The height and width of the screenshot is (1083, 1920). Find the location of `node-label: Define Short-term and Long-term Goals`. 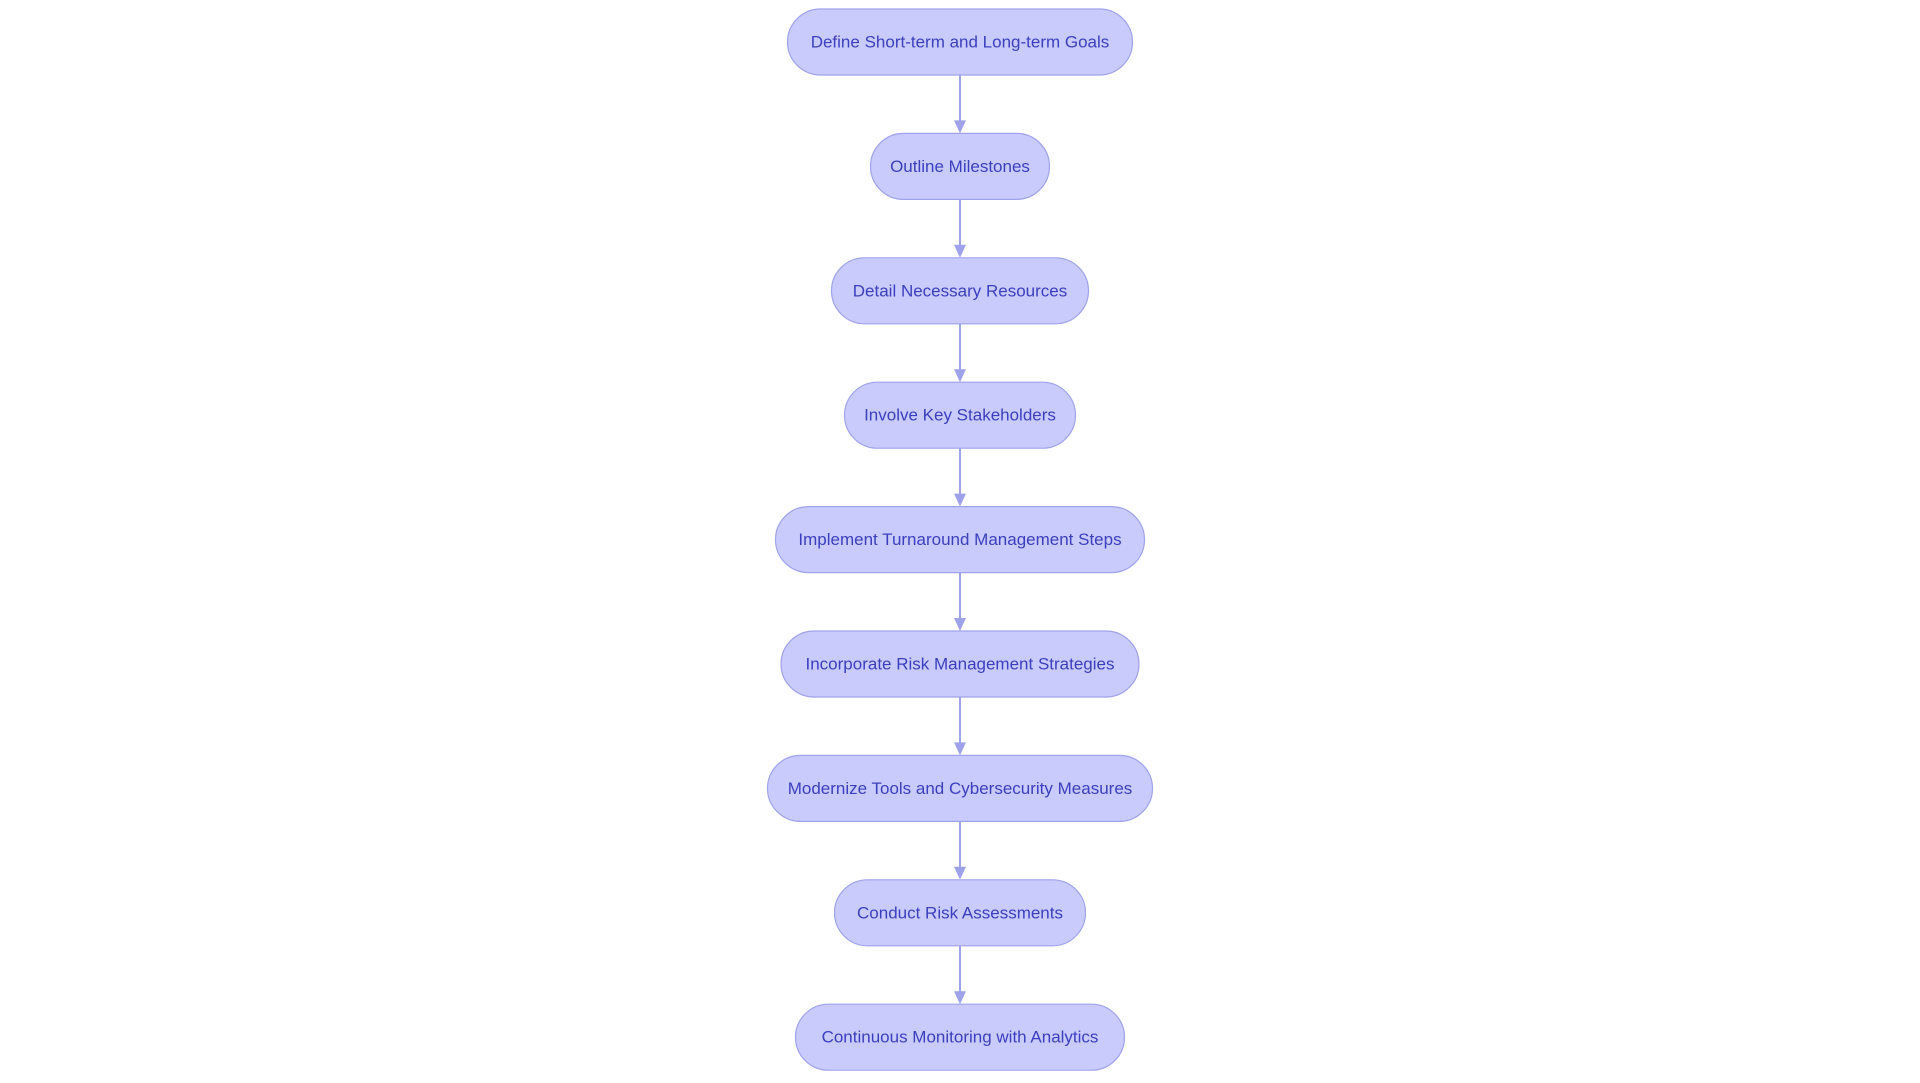

node-label: Define Short-term and Long-term Goals is located at coordinates (960, 42).